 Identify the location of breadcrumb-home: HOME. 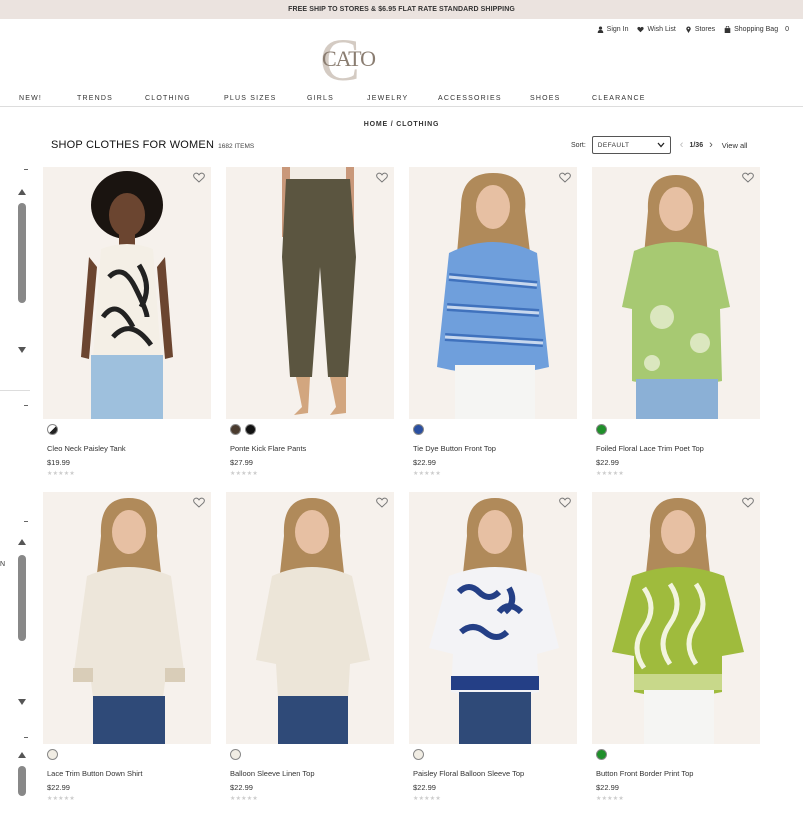
(376, 124).